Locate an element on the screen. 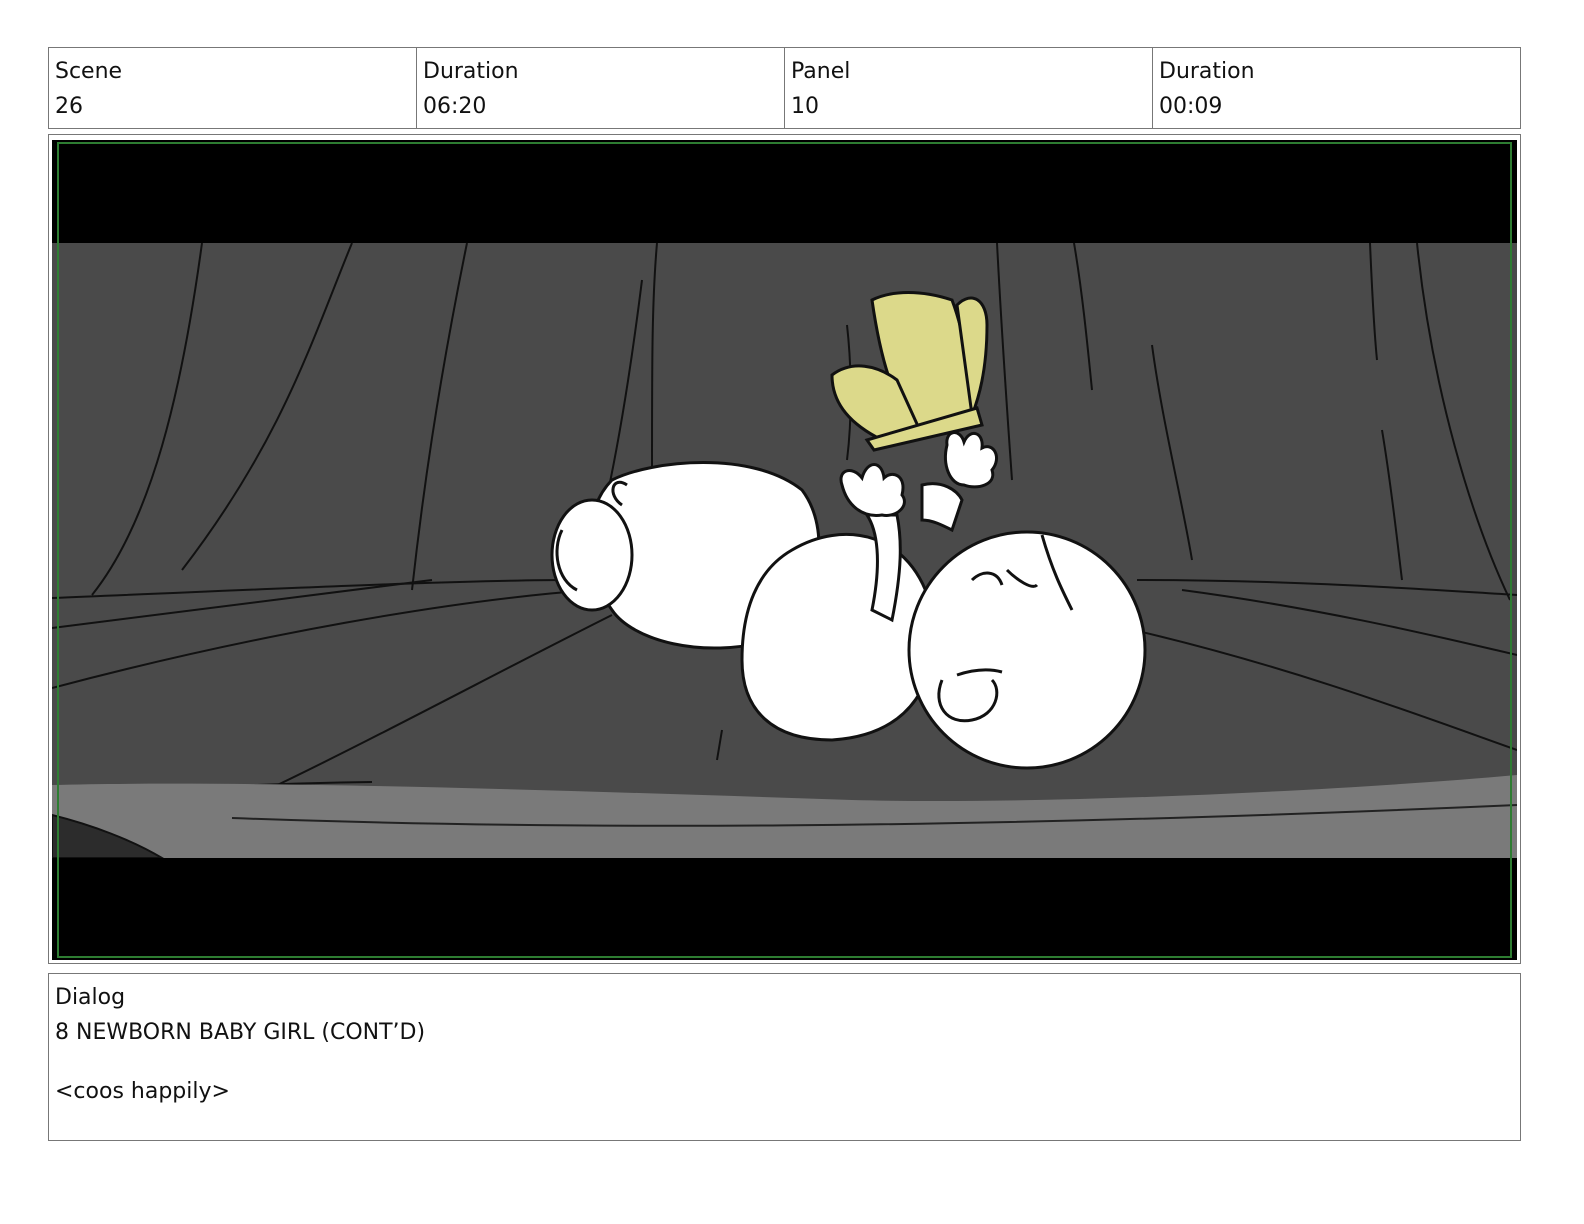 The image size is (1584, 1224). letterbox-top is located at coordinates (784, 191).